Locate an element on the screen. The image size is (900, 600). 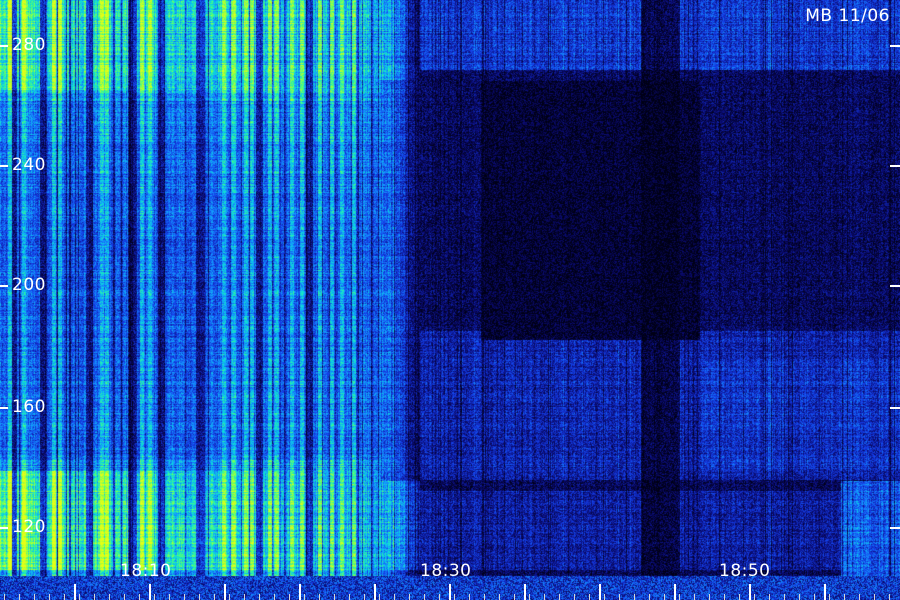
y-label-280: 280 is located at coordinates (29, 45).